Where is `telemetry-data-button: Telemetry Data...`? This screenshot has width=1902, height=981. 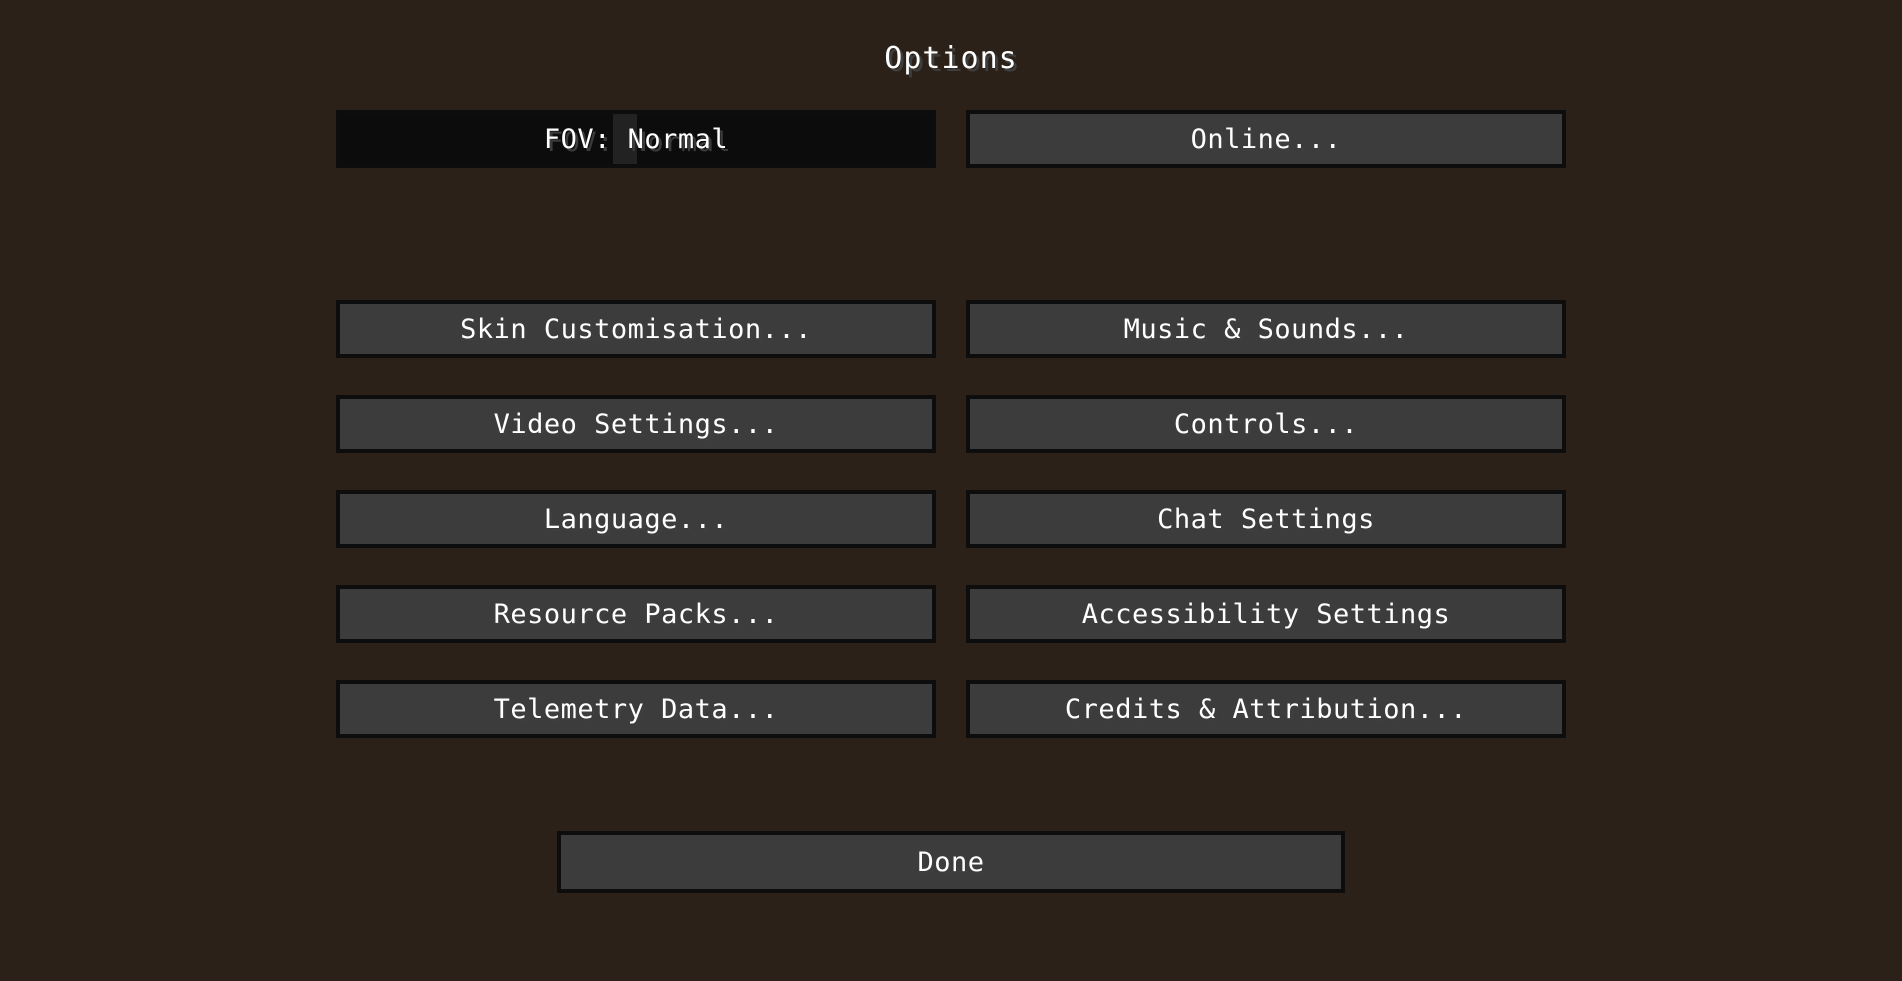 telemetry-data-button: Telemetry Data... is located at coordinates (636, 709).